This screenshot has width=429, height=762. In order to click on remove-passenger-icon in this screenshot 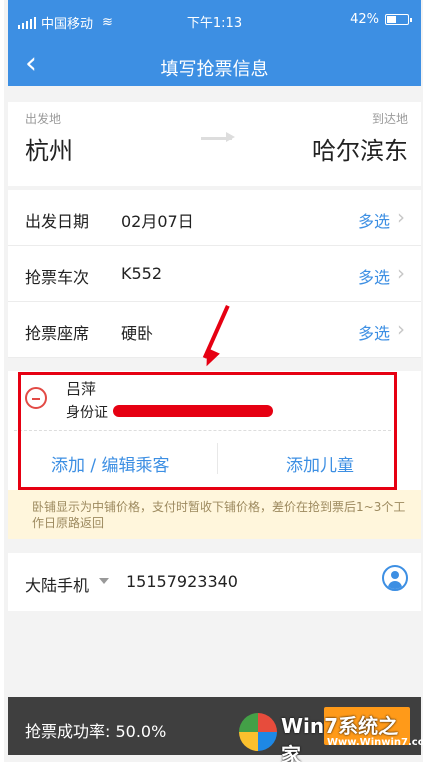, I will do `click(36, 398)`.